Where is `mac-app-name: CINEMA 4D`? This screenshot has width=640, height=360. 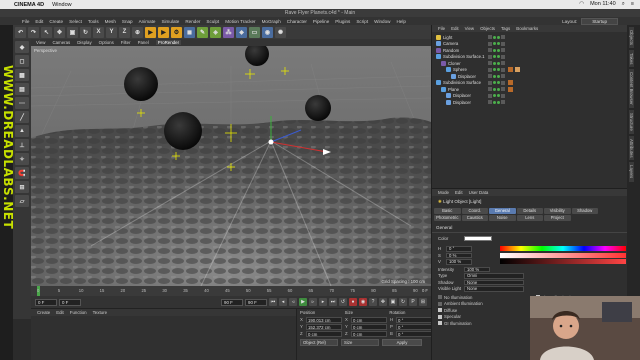
mac-app-name: CINEMA 4D is located at coordinates (29, 5).